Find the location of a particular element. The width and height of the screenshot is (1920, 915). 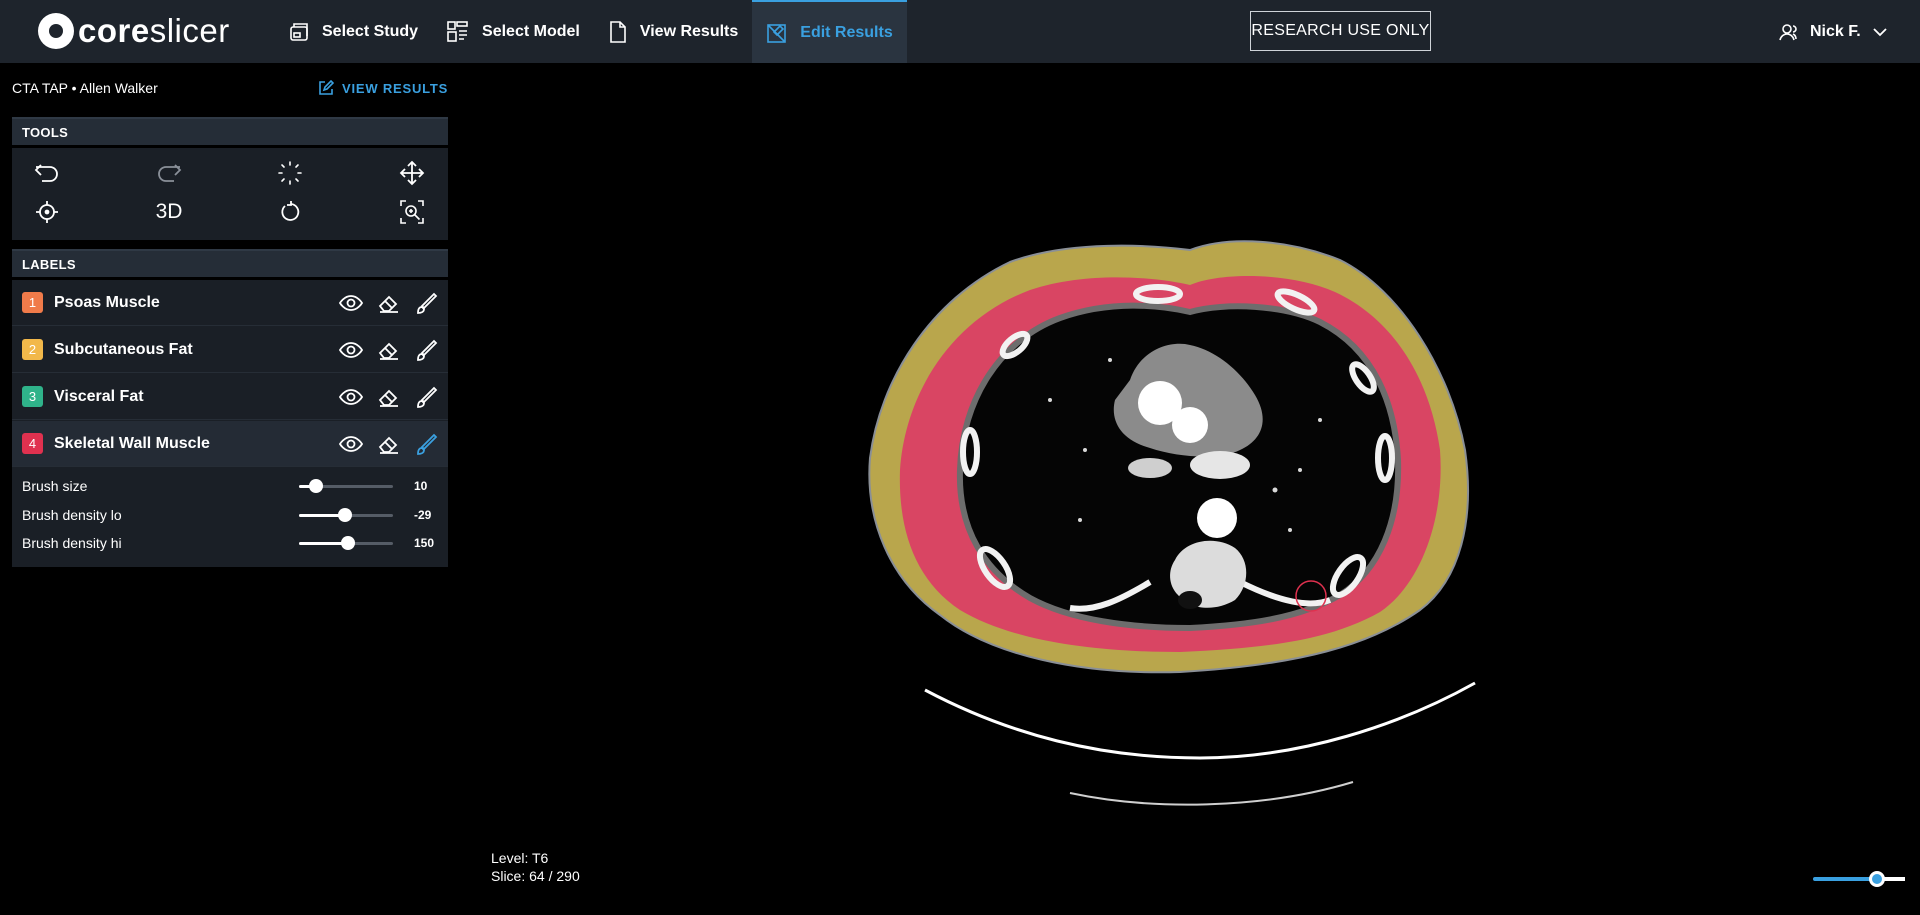

study-title: CTA TAP • Allen Walker is located at coordinates (85, 88).